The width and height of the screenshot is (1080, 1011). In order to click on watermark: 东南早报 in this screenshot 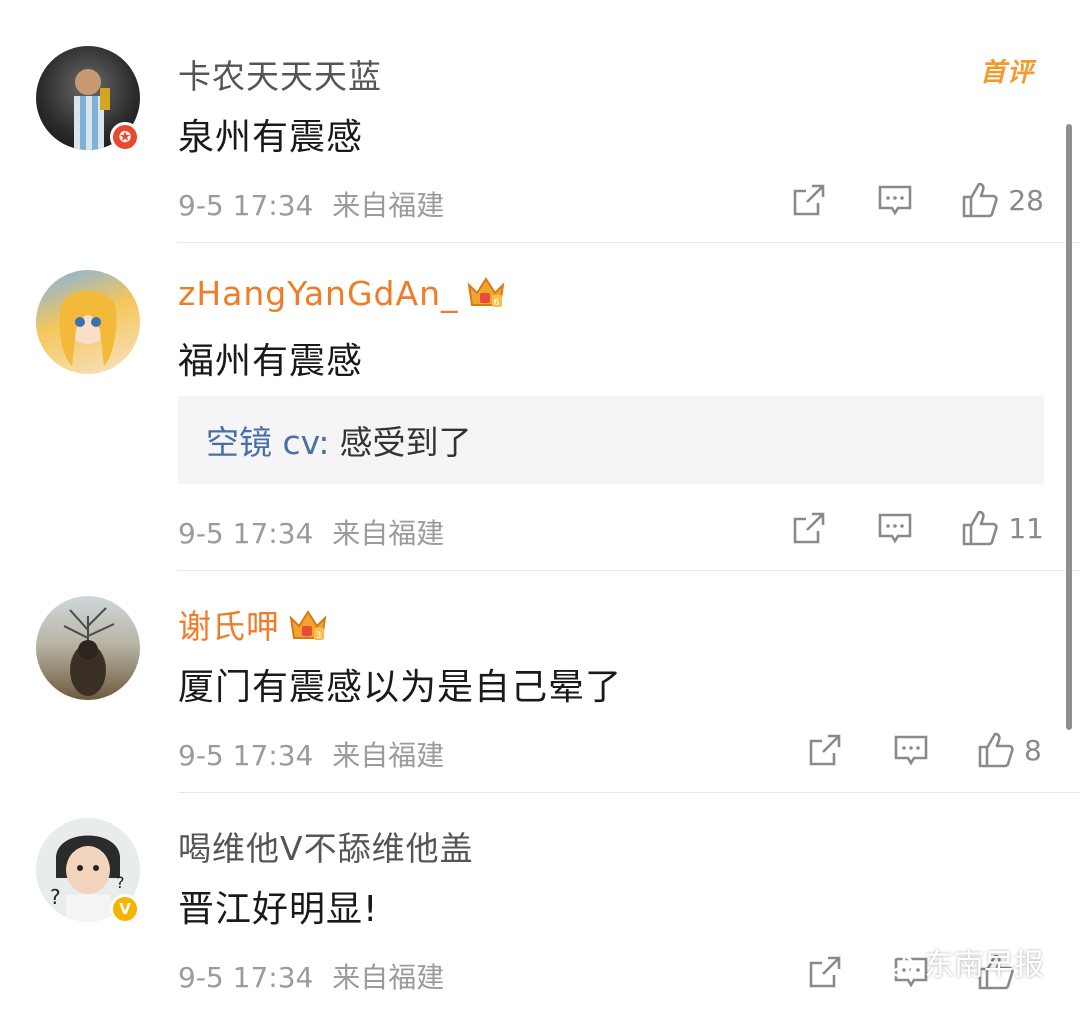, I will do `click(958, 962)`.